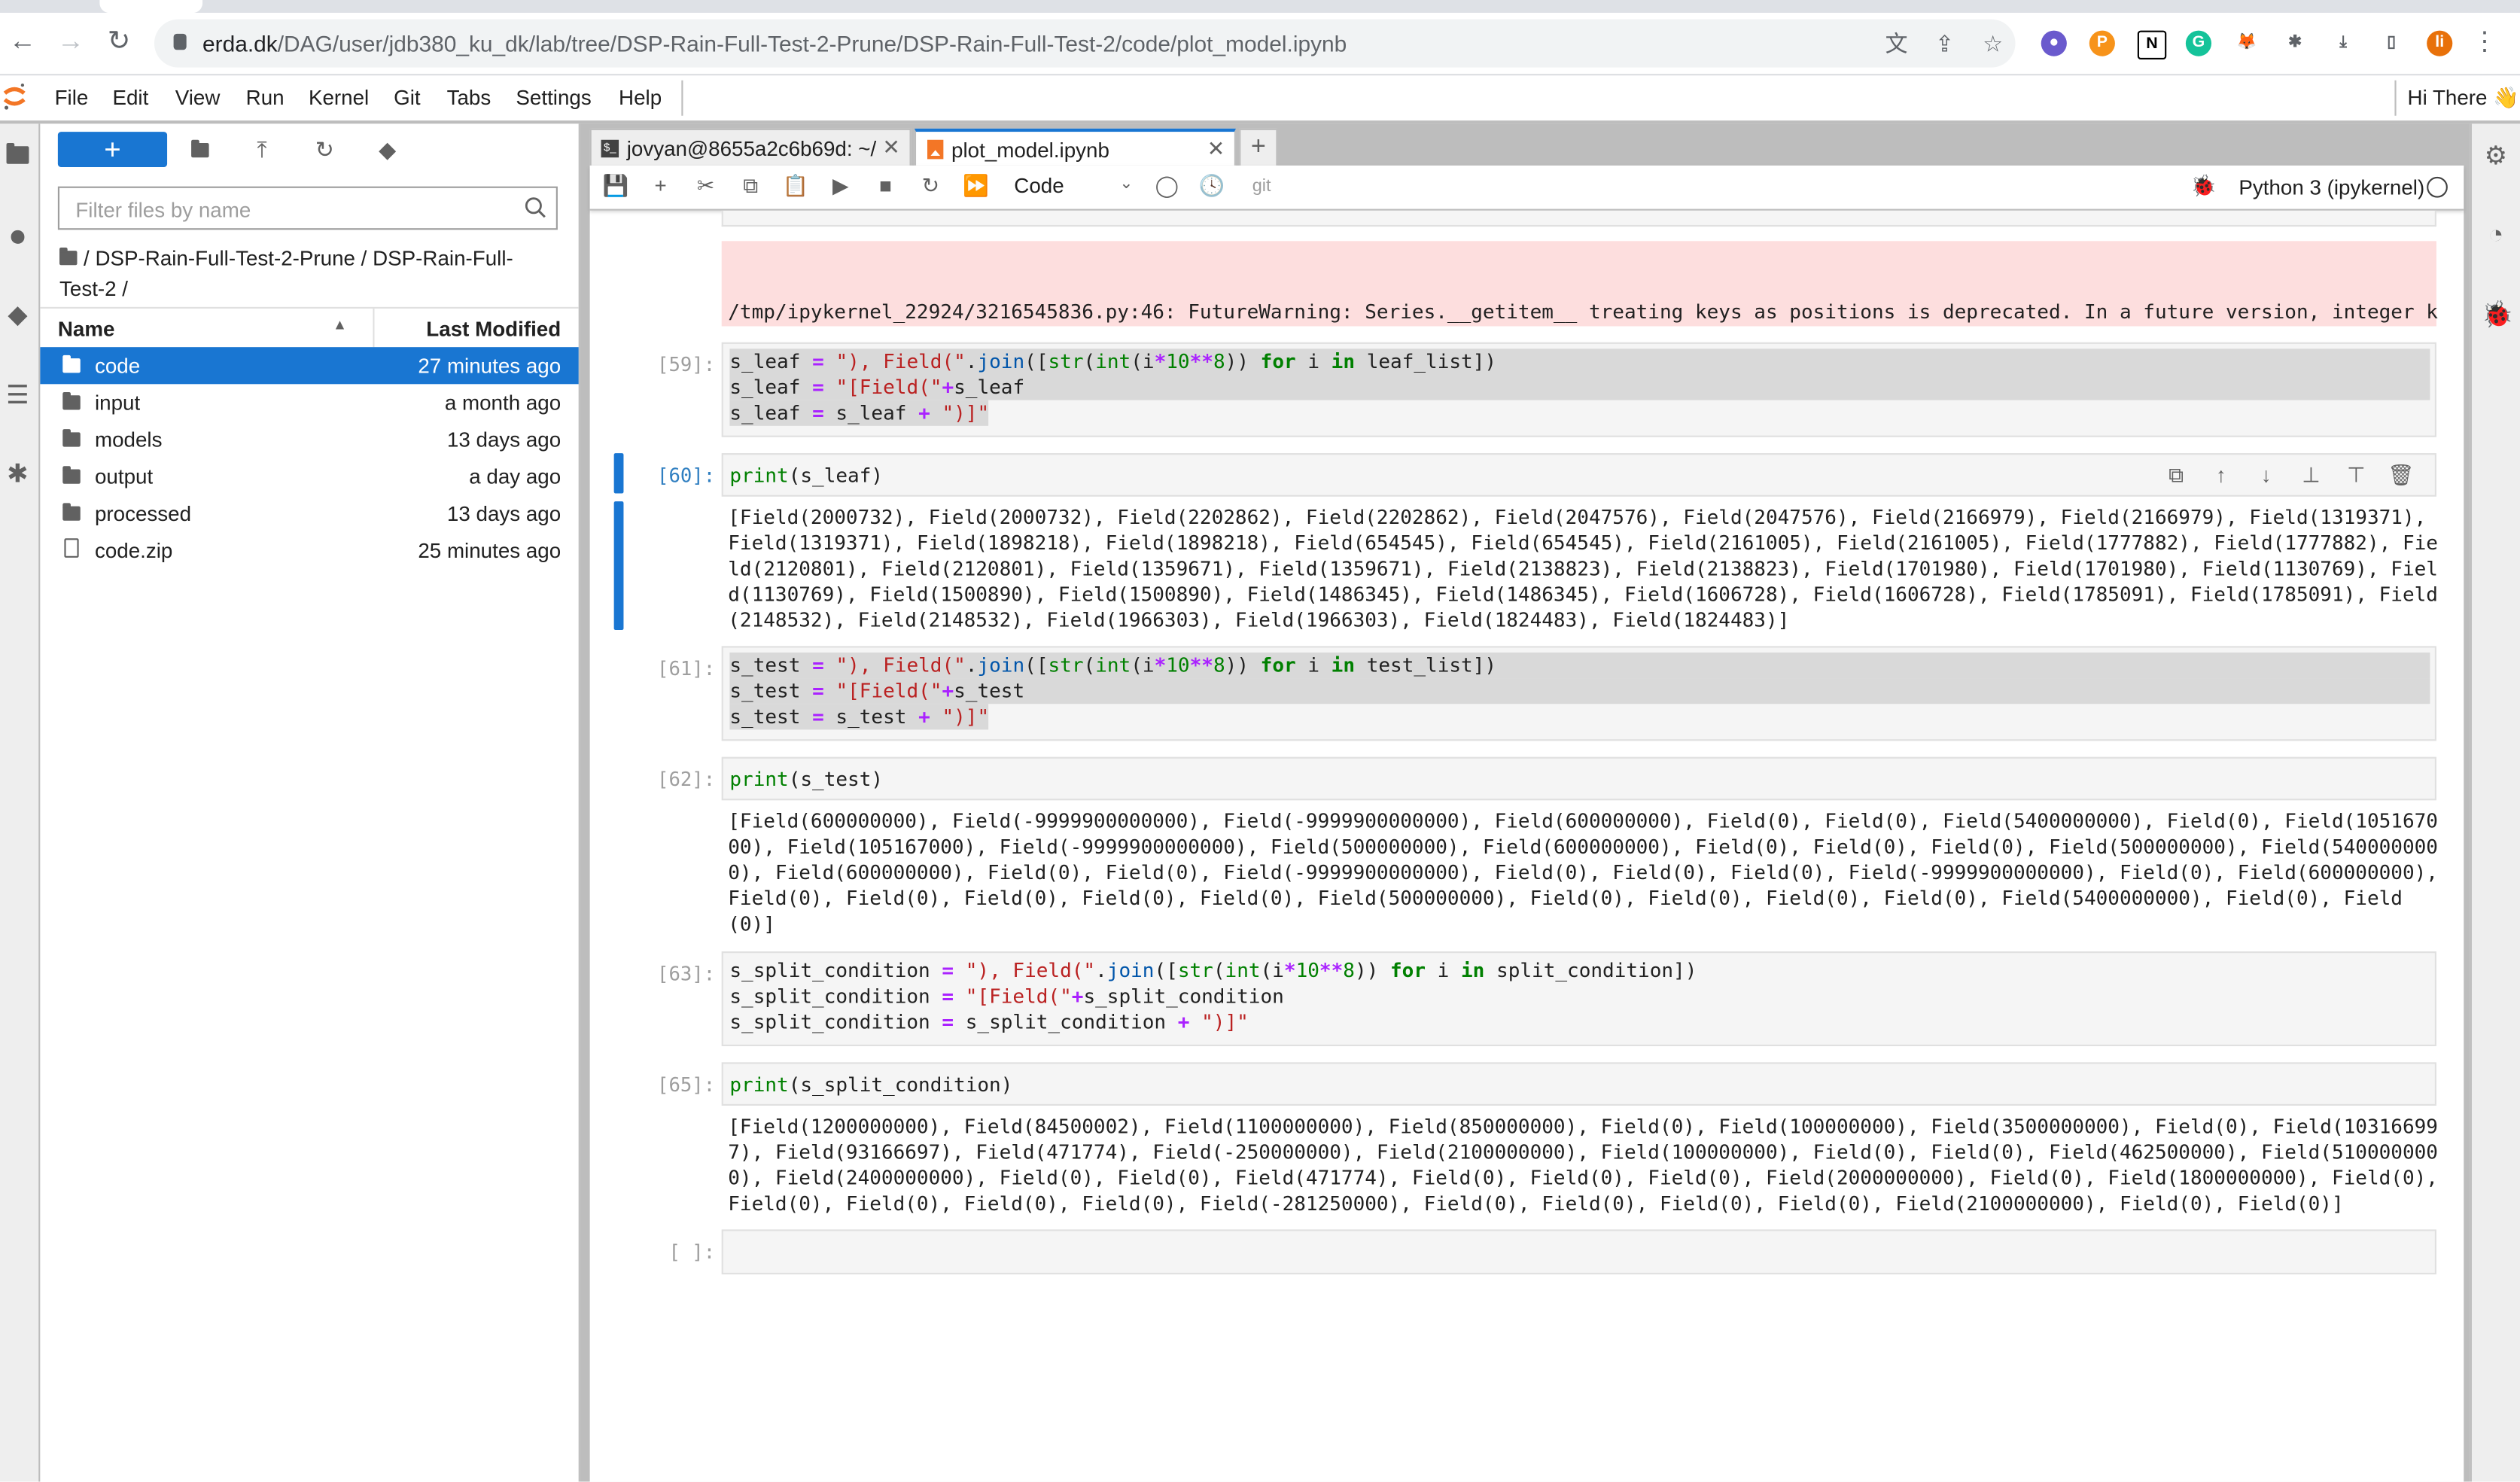 This screenshot has height=1482, width=2520. Describe the element at coordinates (469, 97) in the screenshot. I see `menu-tabs: Tabs` at that location.